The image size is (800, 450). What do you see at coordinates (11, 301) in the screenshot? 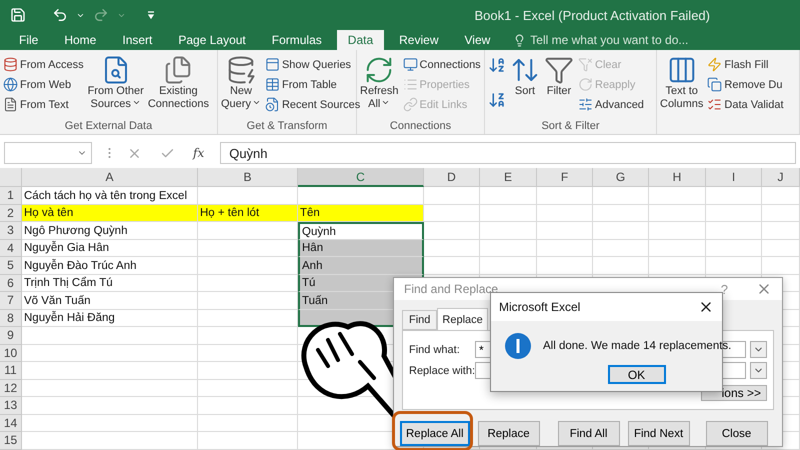
I see `row-header: 7` at bounding box center [11, 301].